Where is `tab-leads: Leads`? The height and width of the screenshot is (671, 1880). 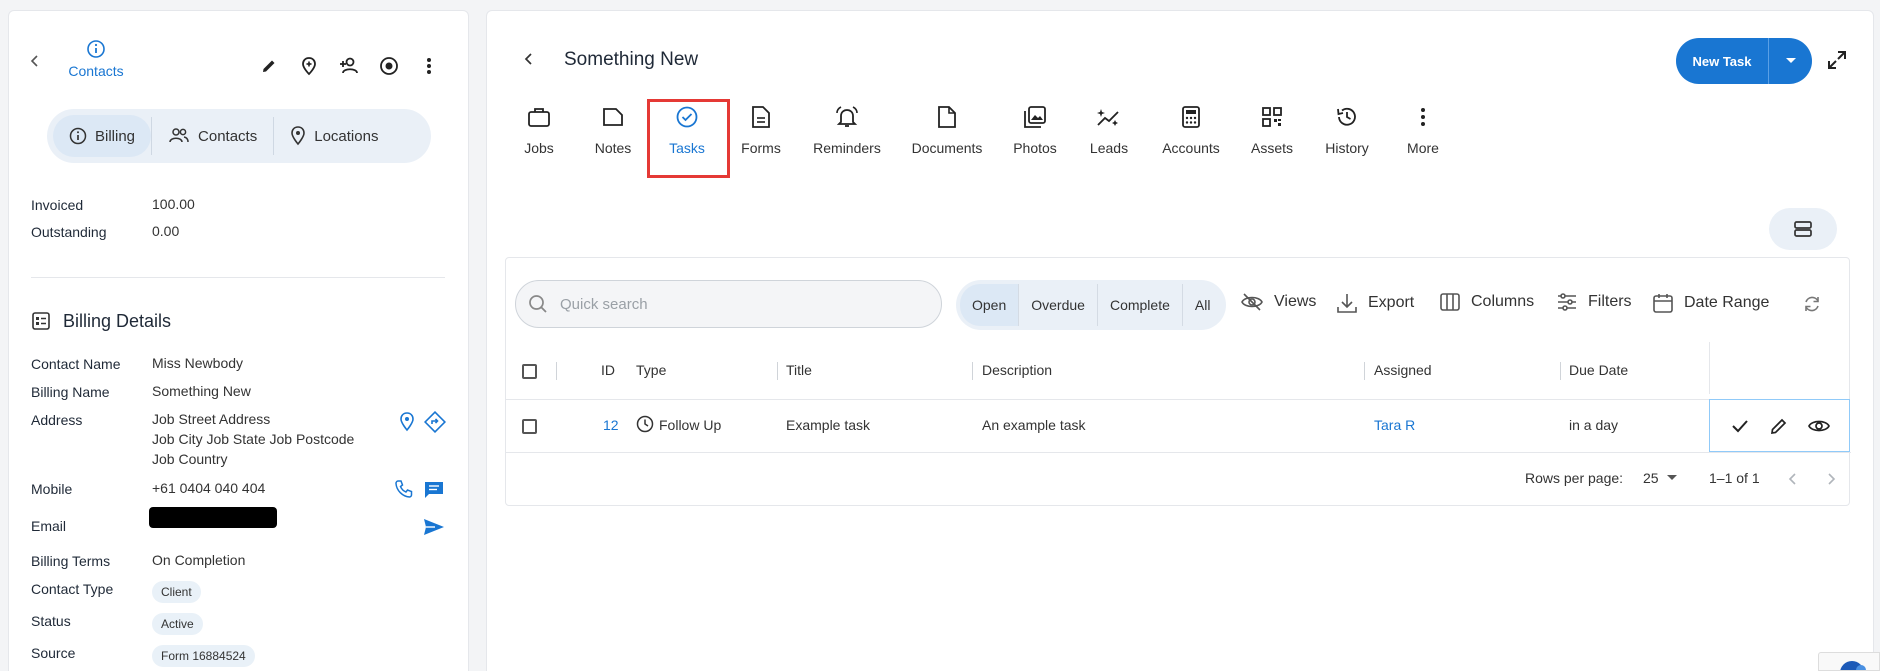 tab-leads: Leads is located at coordinates (1109, 129).